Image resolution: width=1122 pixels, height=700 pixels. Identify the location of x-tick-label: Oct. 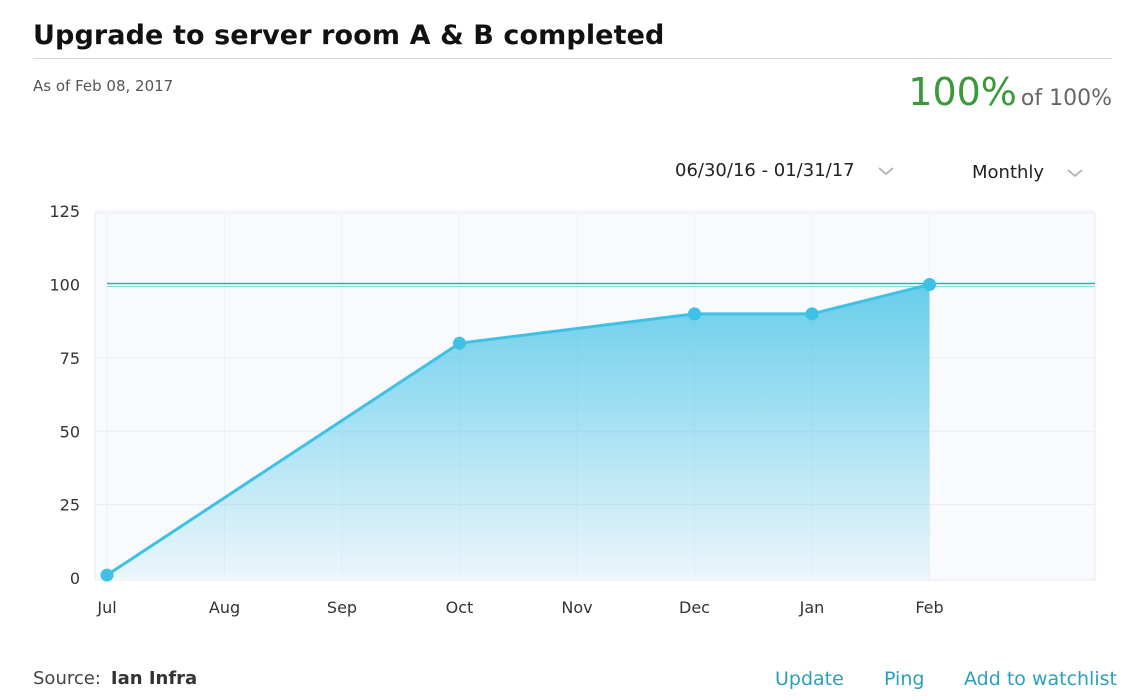
(460, 607).